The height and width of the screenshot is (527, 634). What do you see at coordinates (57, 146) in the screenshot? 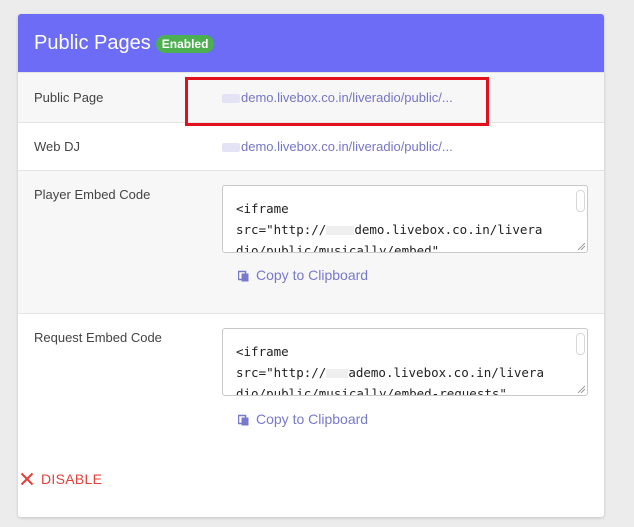
I see `web-dj-label: Web DJ` at bounding box center [57, 146].